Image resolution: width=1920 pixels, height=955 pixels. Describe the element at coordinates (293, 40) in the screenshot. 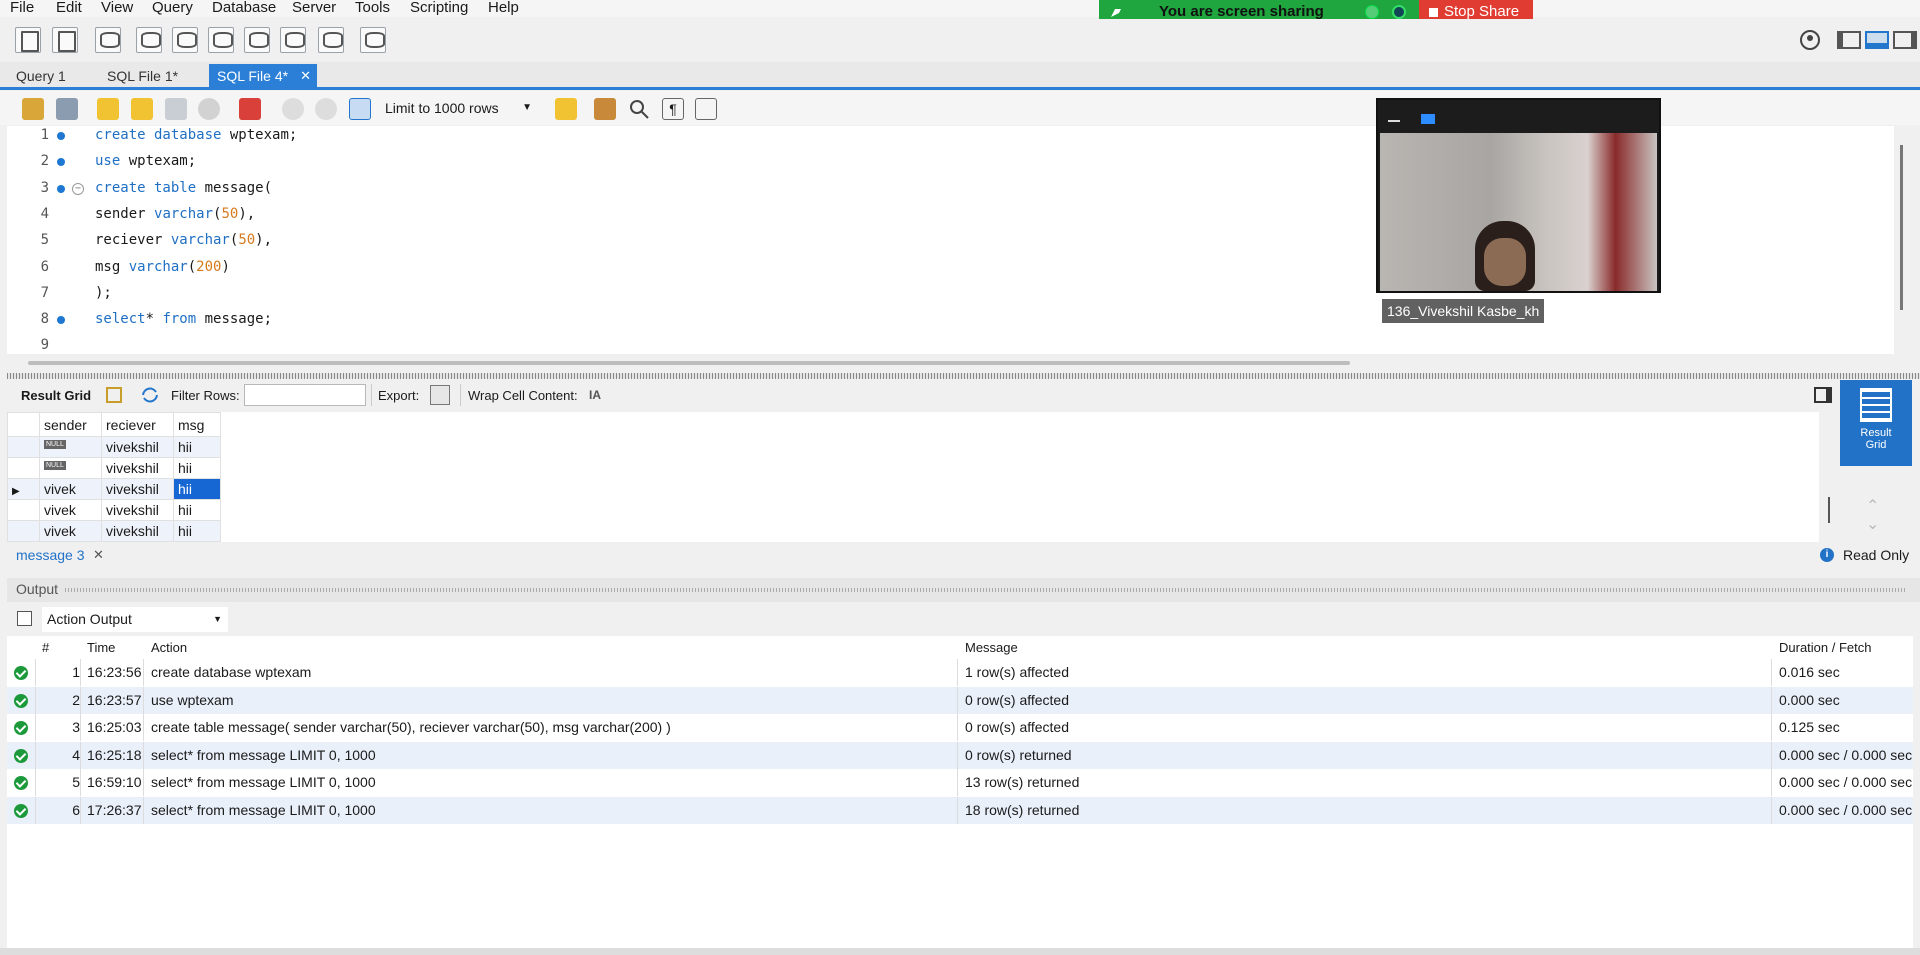

I see `create-function-icon` at that location.